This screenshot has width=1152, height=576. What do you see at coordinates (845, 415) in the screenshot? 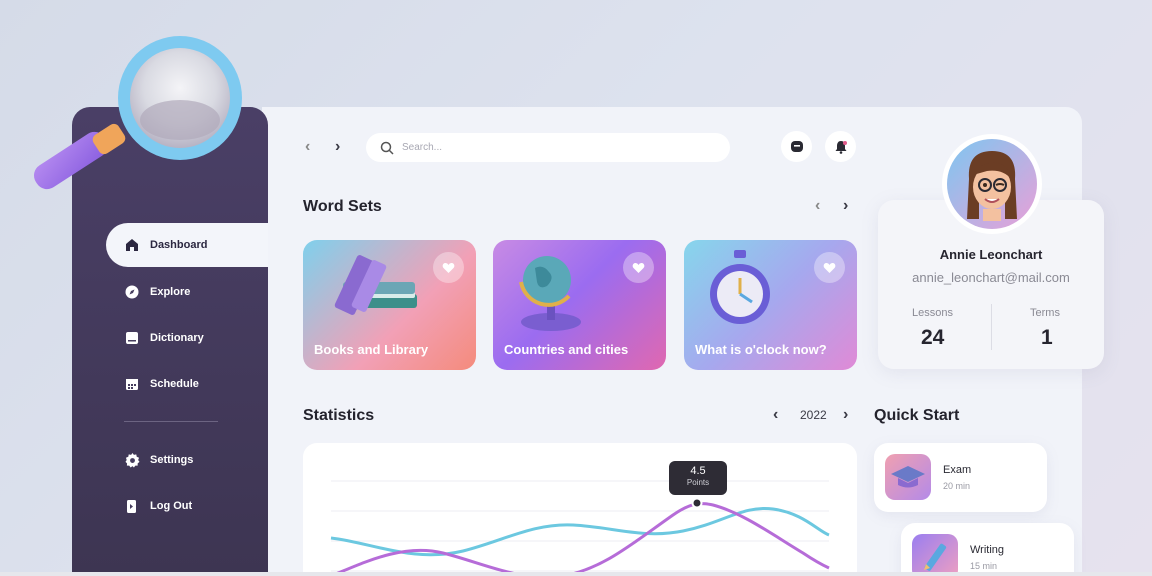
I see `year-next-icon: ›` at bounding box center [845, 415].